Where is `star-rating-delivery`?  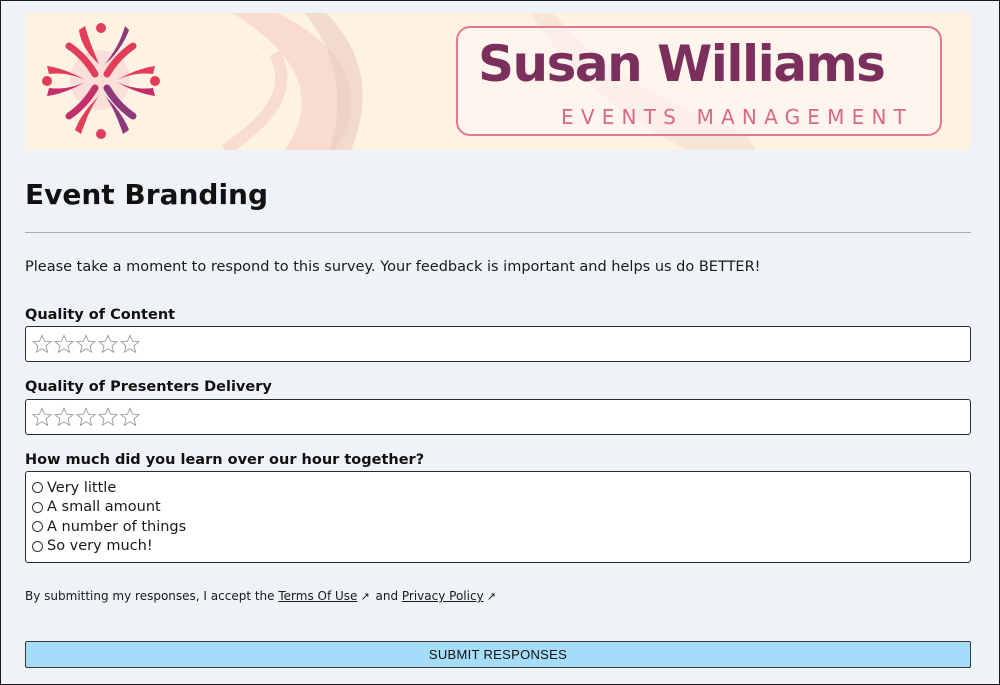
star-rating-delivery is located at coordinates (498, 414).